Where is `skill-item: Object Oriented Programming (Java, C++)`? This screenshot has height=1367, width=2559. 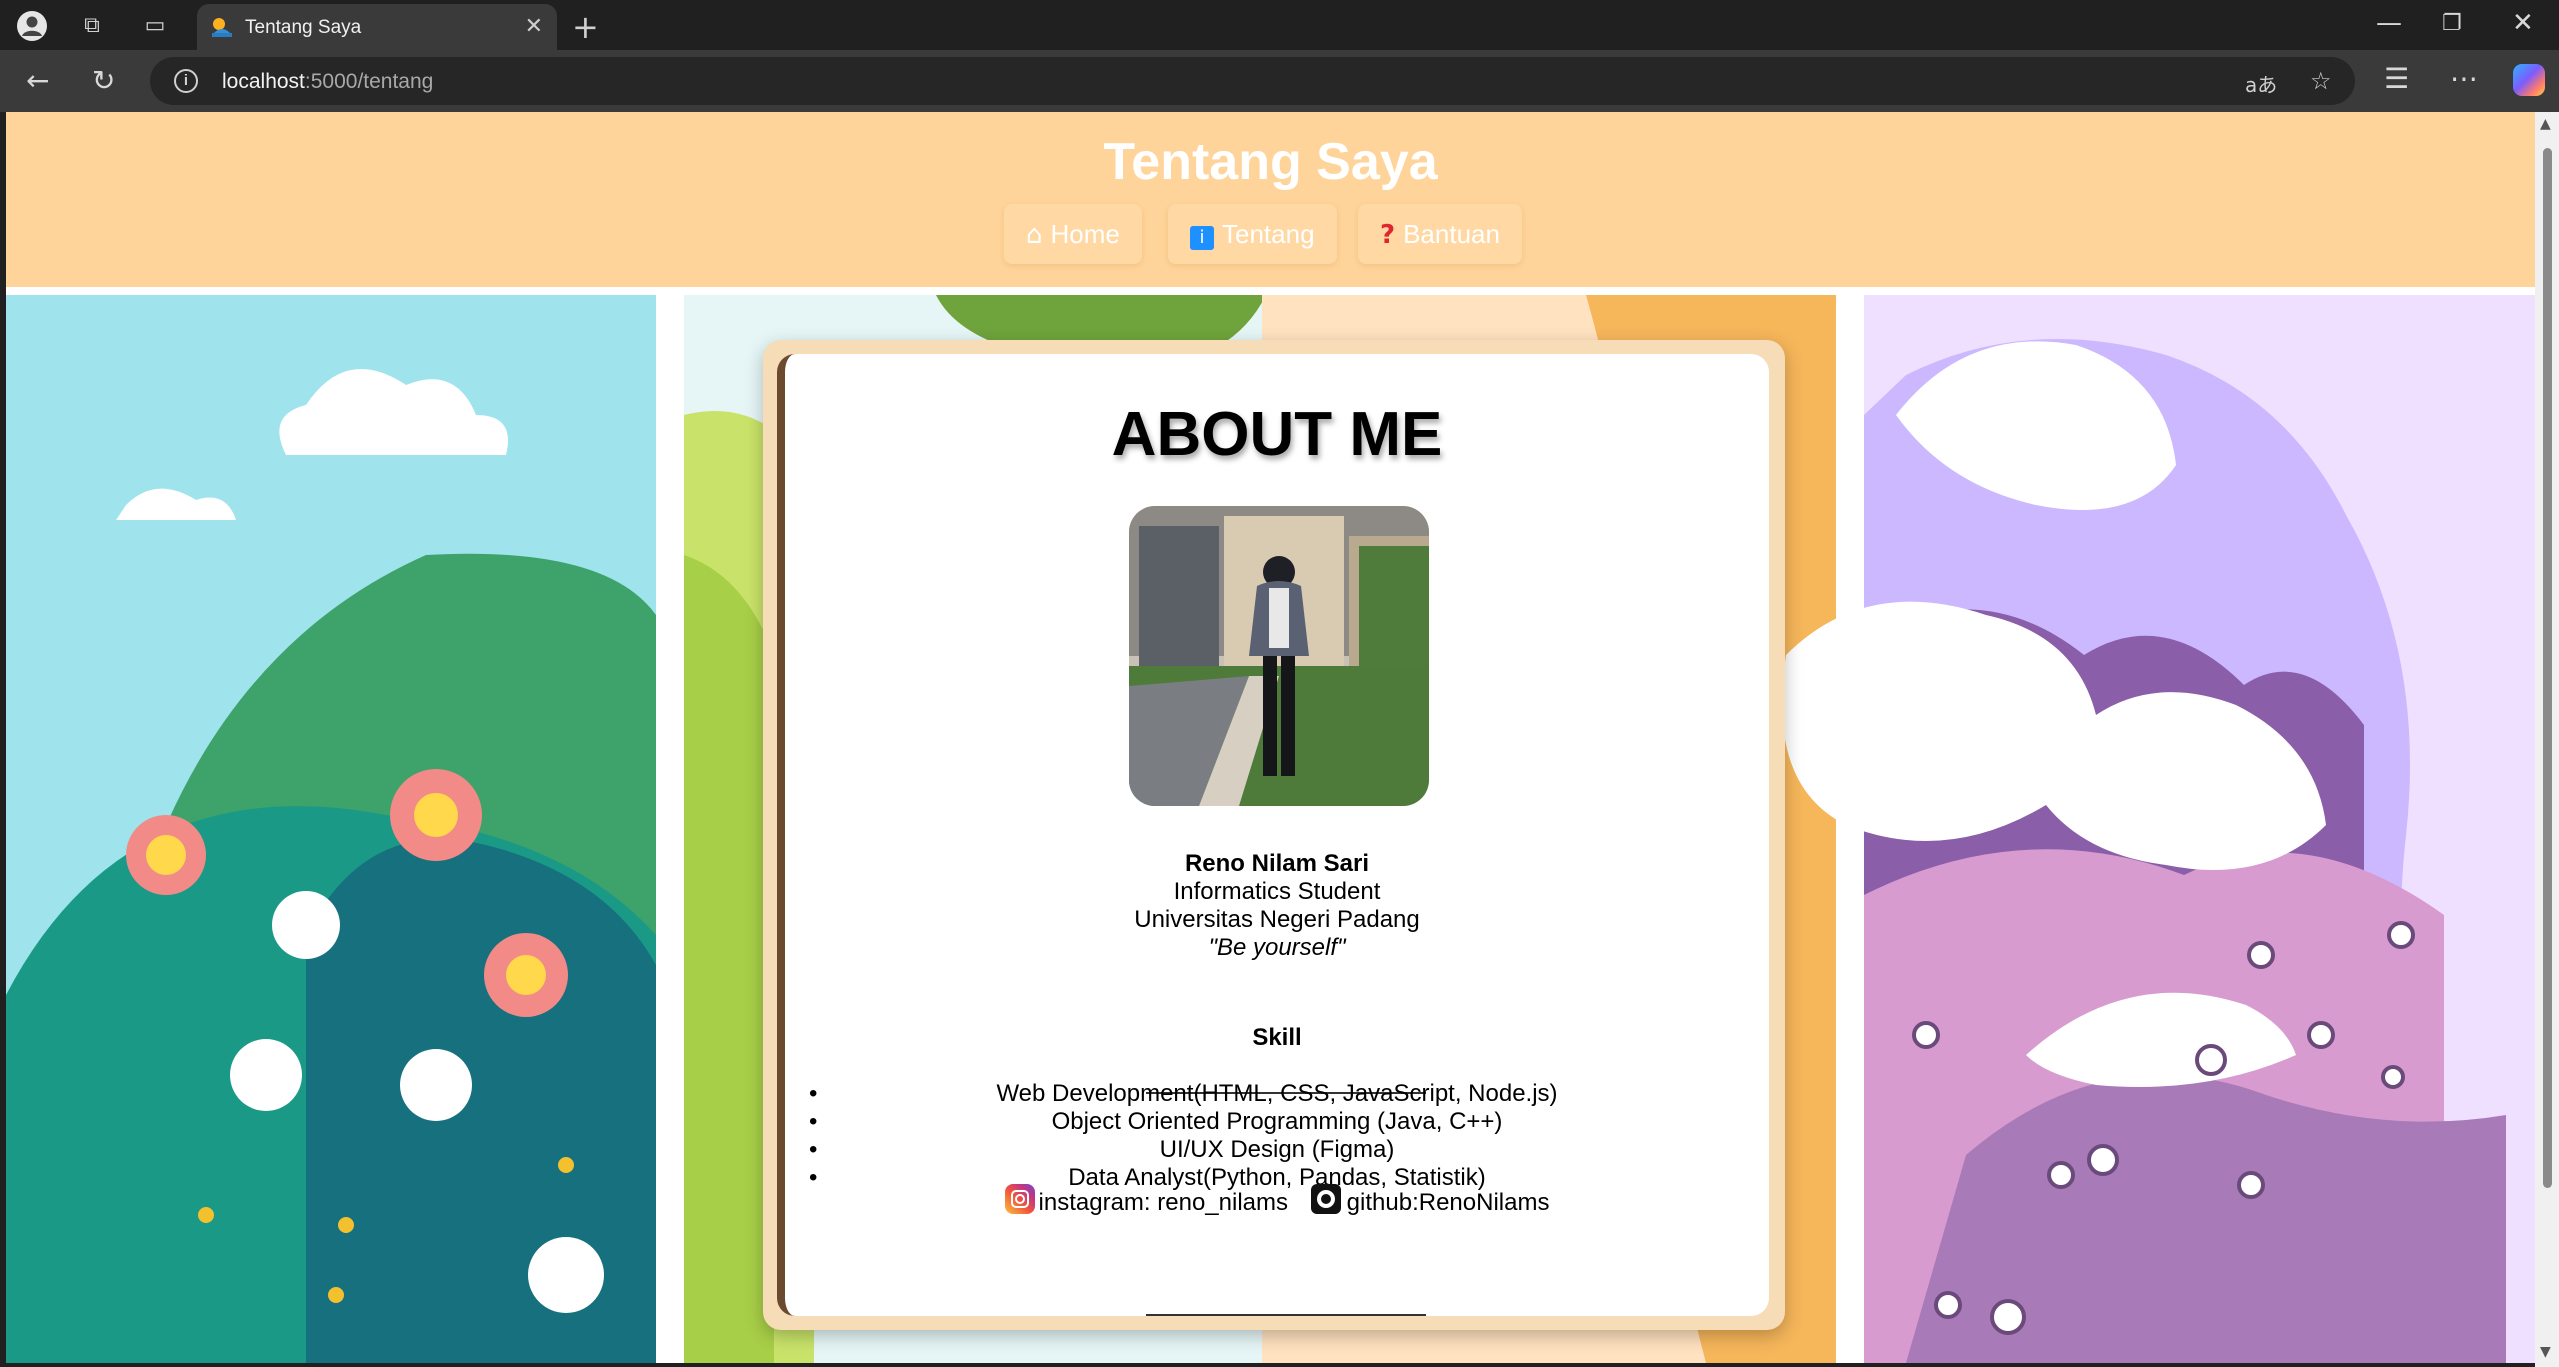 skill-item: Object Oriented Programming (Java, C++) is located at coordinates (1277, 1122).